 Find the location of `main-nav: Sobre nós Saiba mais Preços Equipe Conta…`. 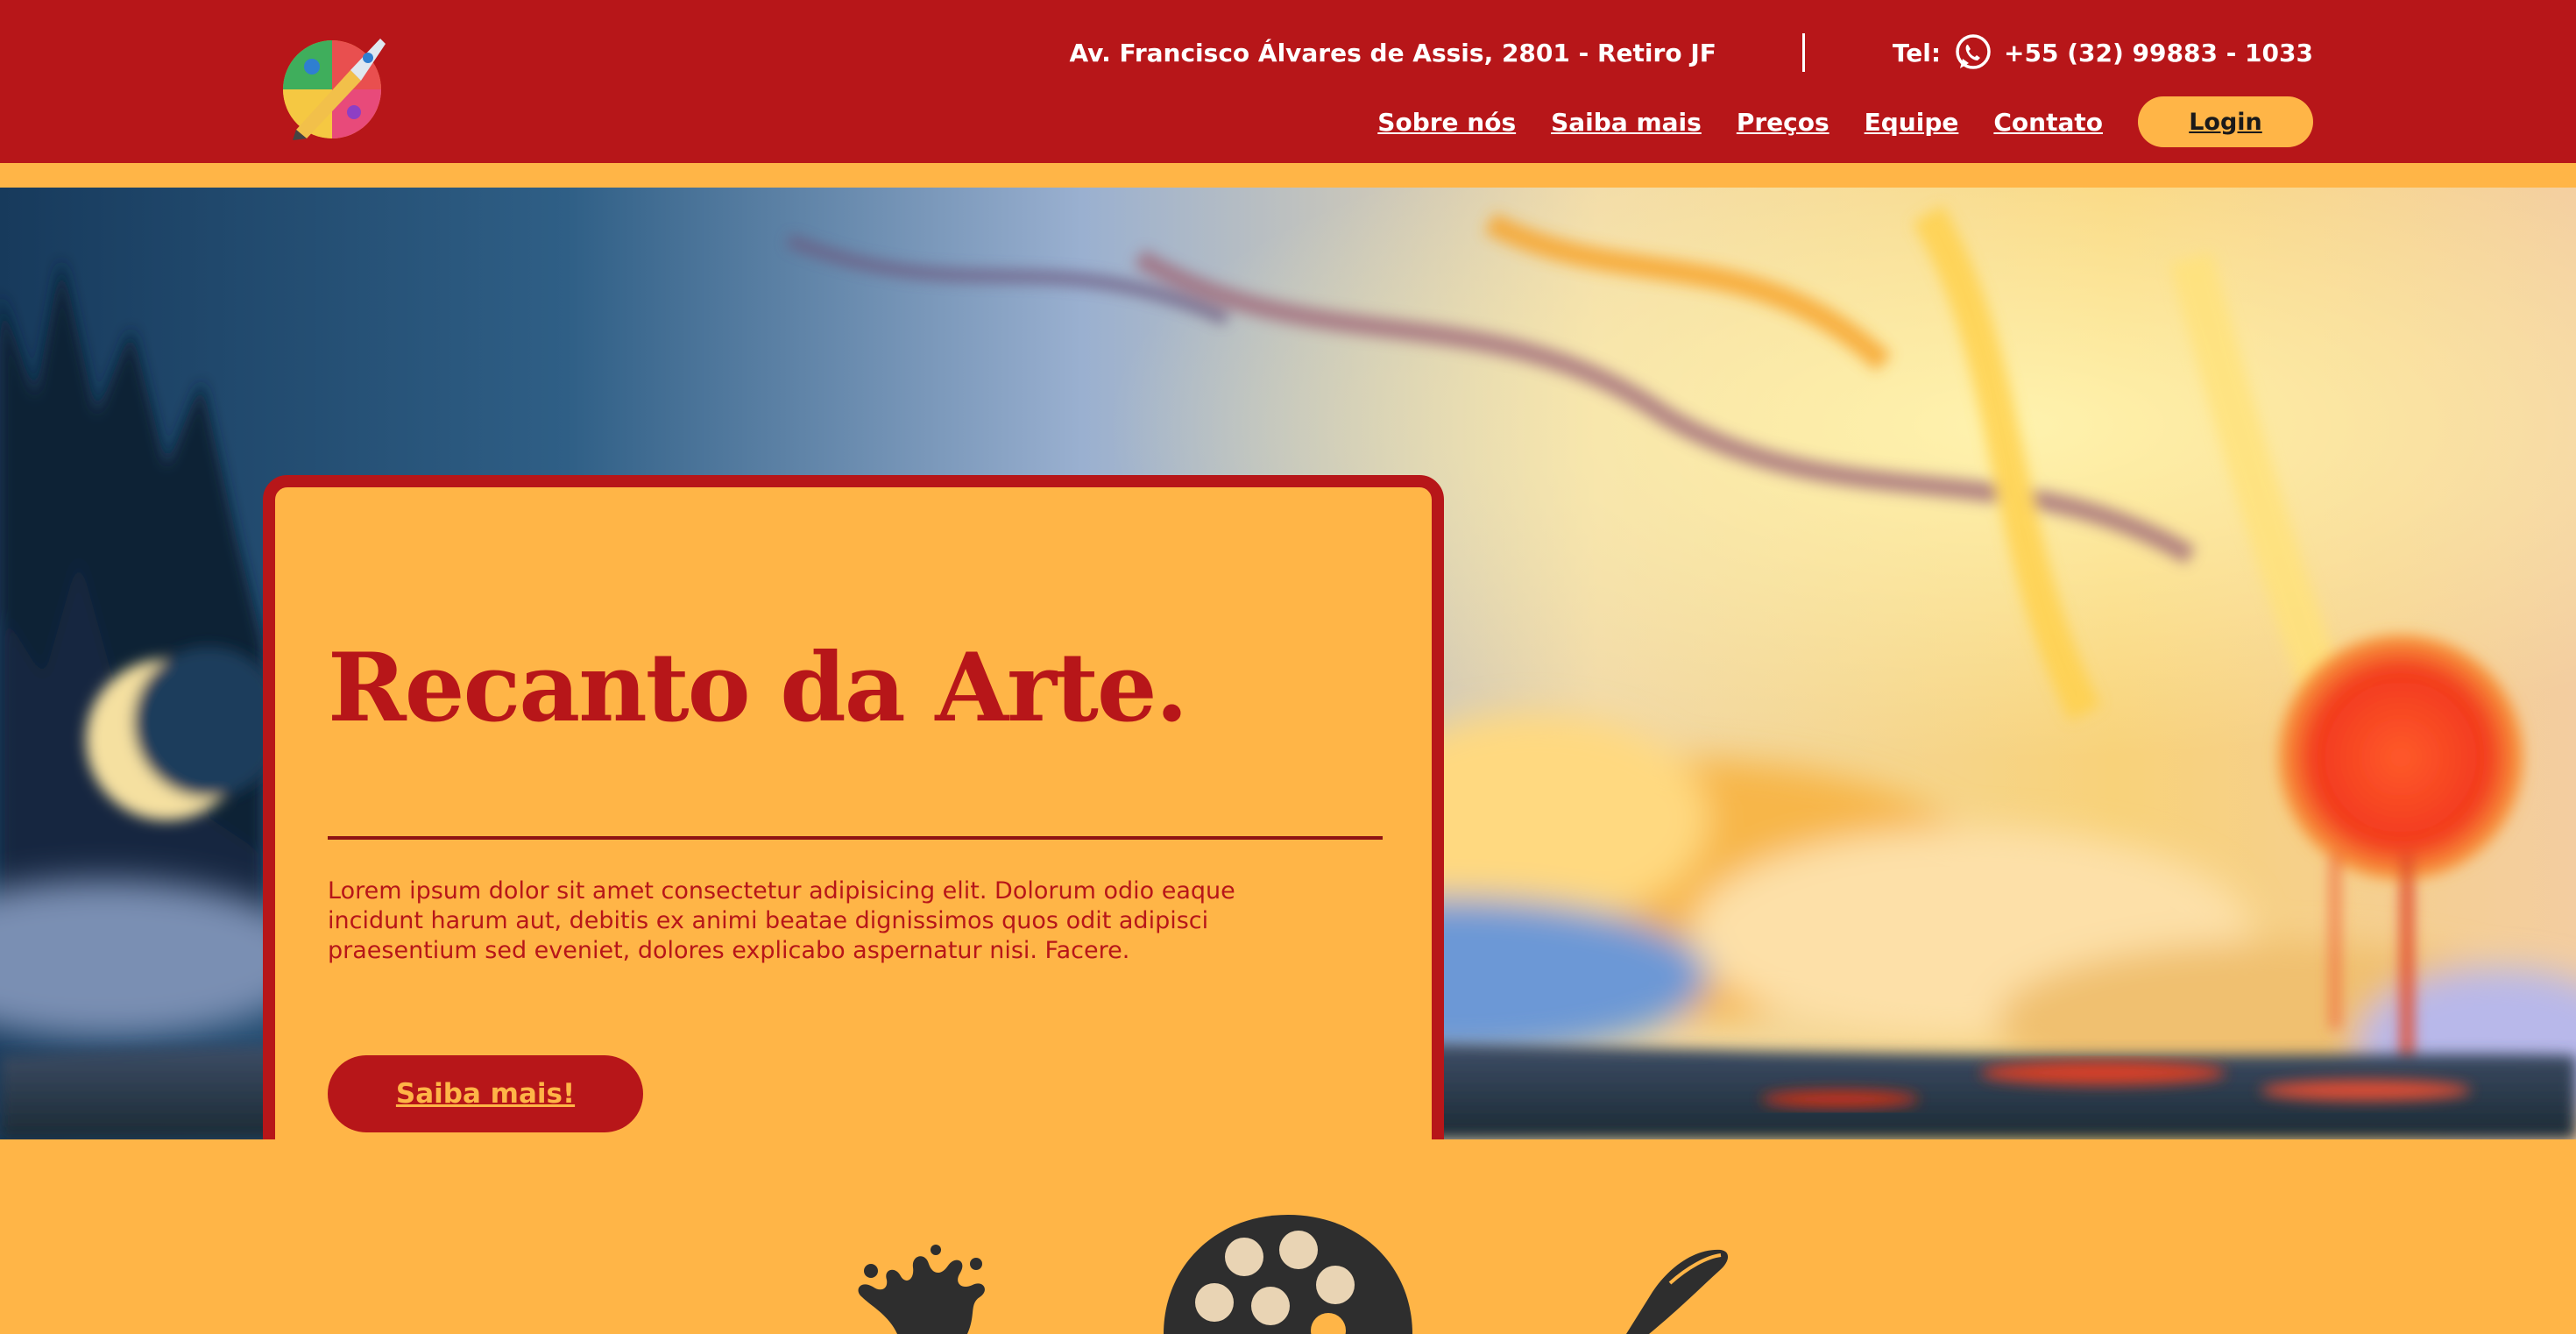

main-nav: Sobre nós Saiba mais Preços Equipe Conta… is located at coordinates (1845, 121).